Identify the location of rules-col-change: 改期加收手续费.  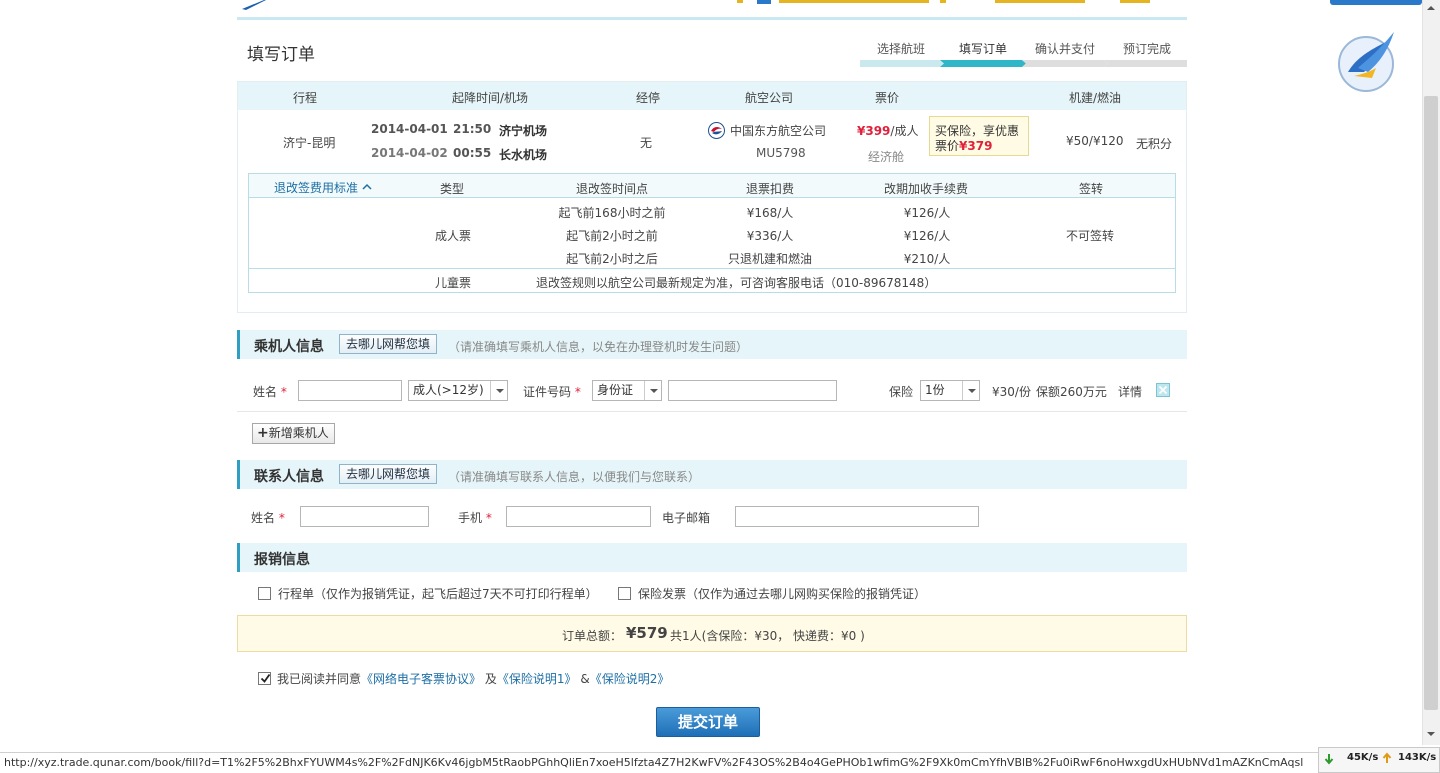
(925, 189).